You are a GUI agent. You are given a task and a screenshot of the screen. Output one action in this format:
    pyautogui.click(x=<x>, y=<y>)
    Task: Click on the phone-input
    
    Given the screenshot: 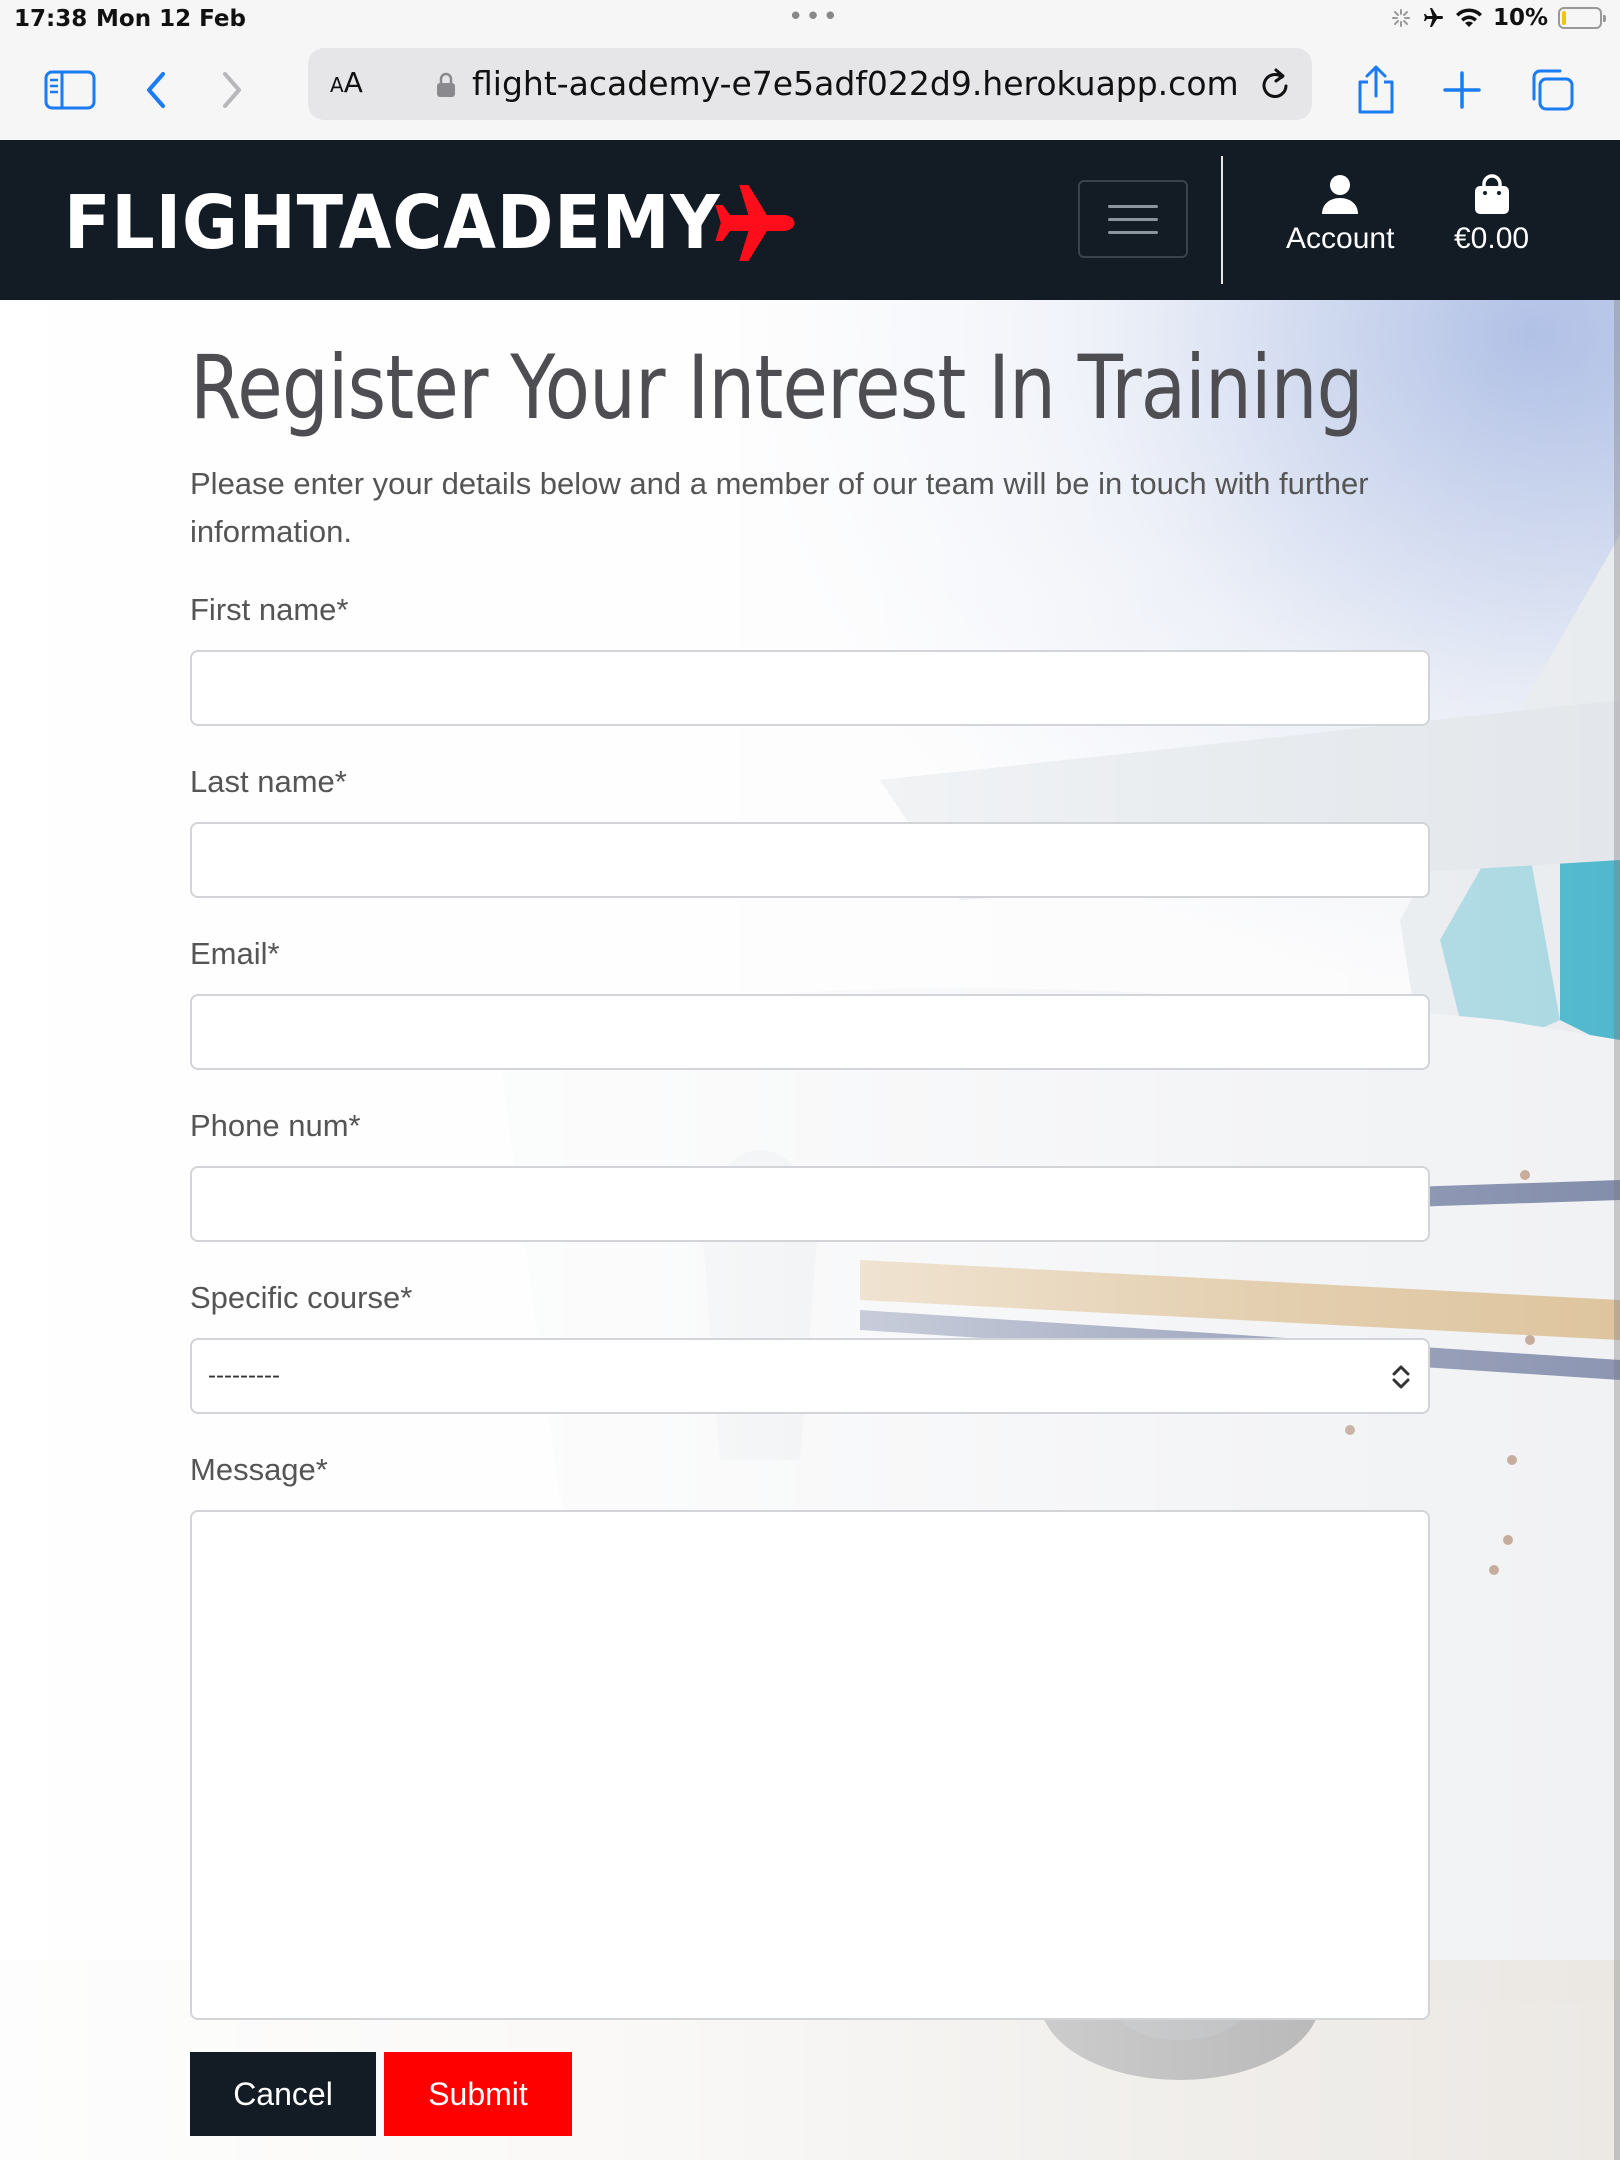 What is the action you would take?
    pyautogui.click(x=810, y=1204)
    